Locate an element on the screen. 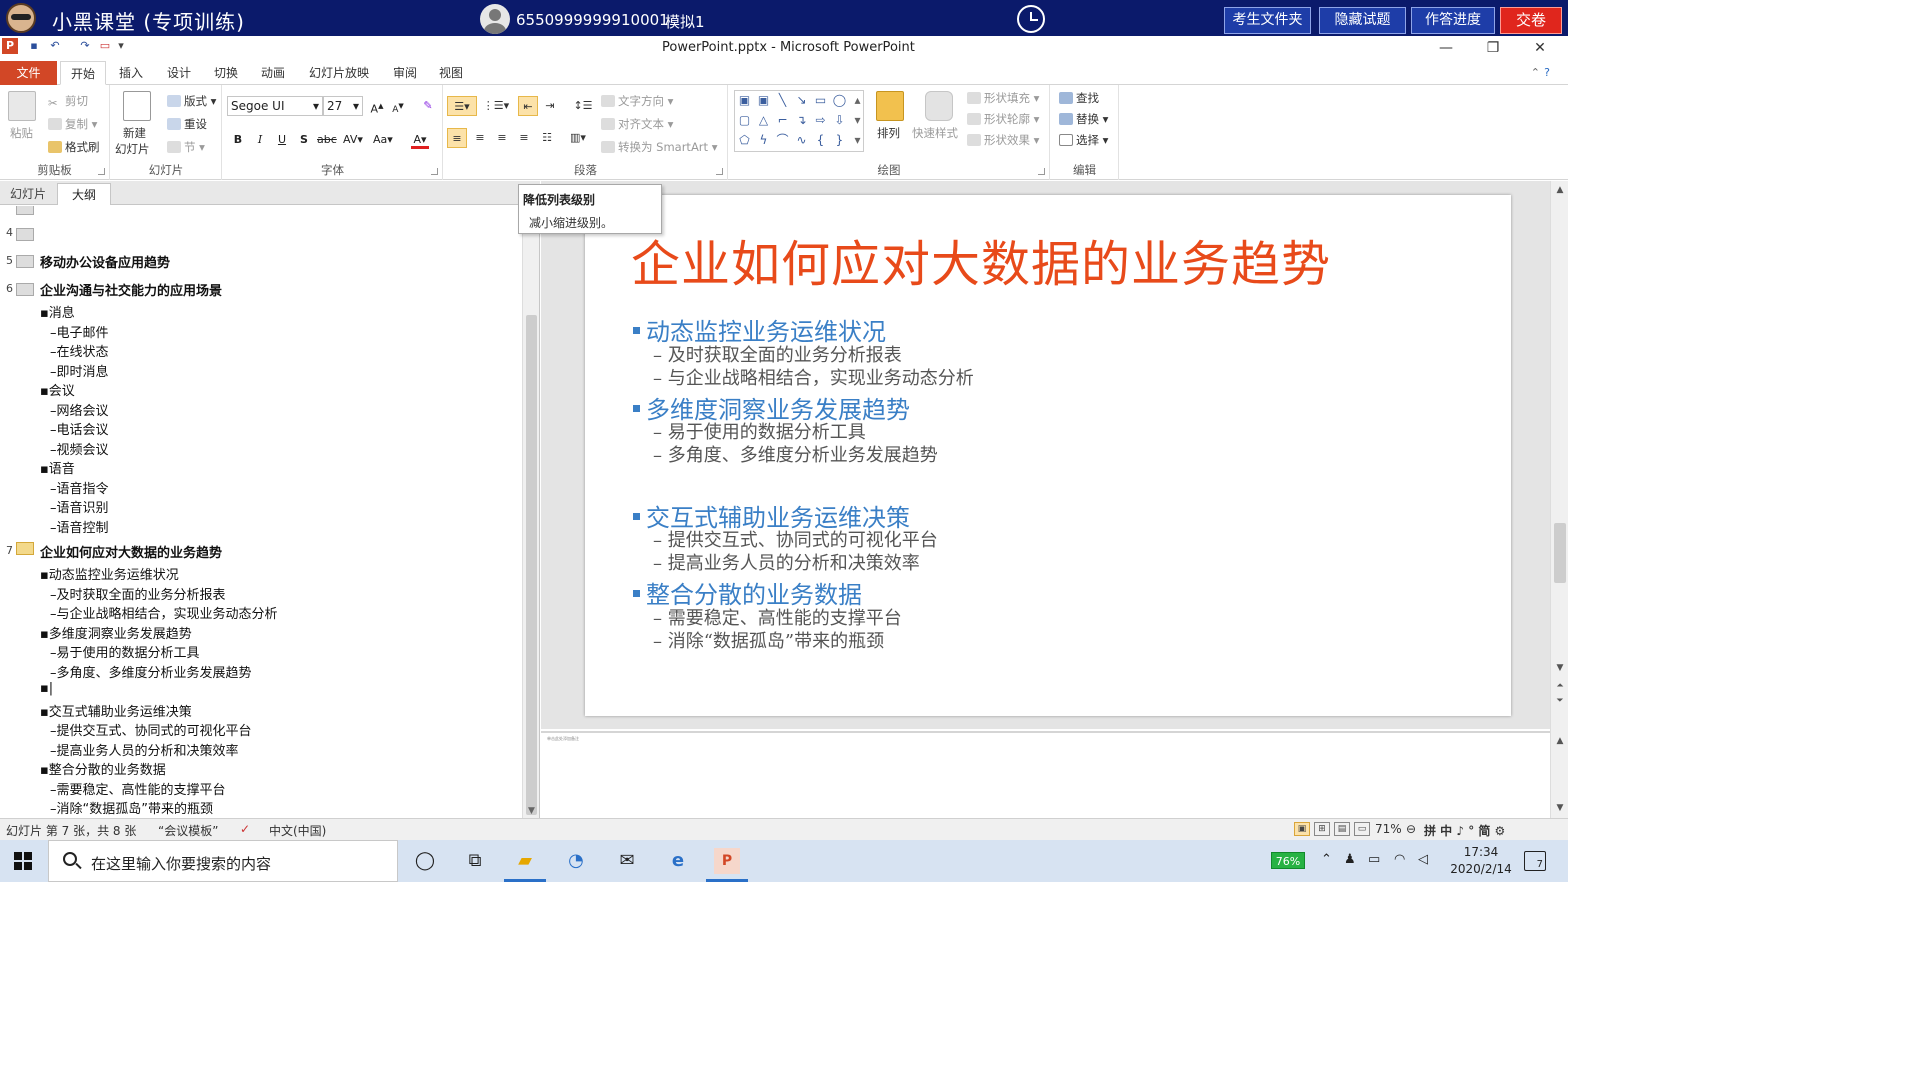  section-button: 节 ▾ is located at coordinates (186, 147).